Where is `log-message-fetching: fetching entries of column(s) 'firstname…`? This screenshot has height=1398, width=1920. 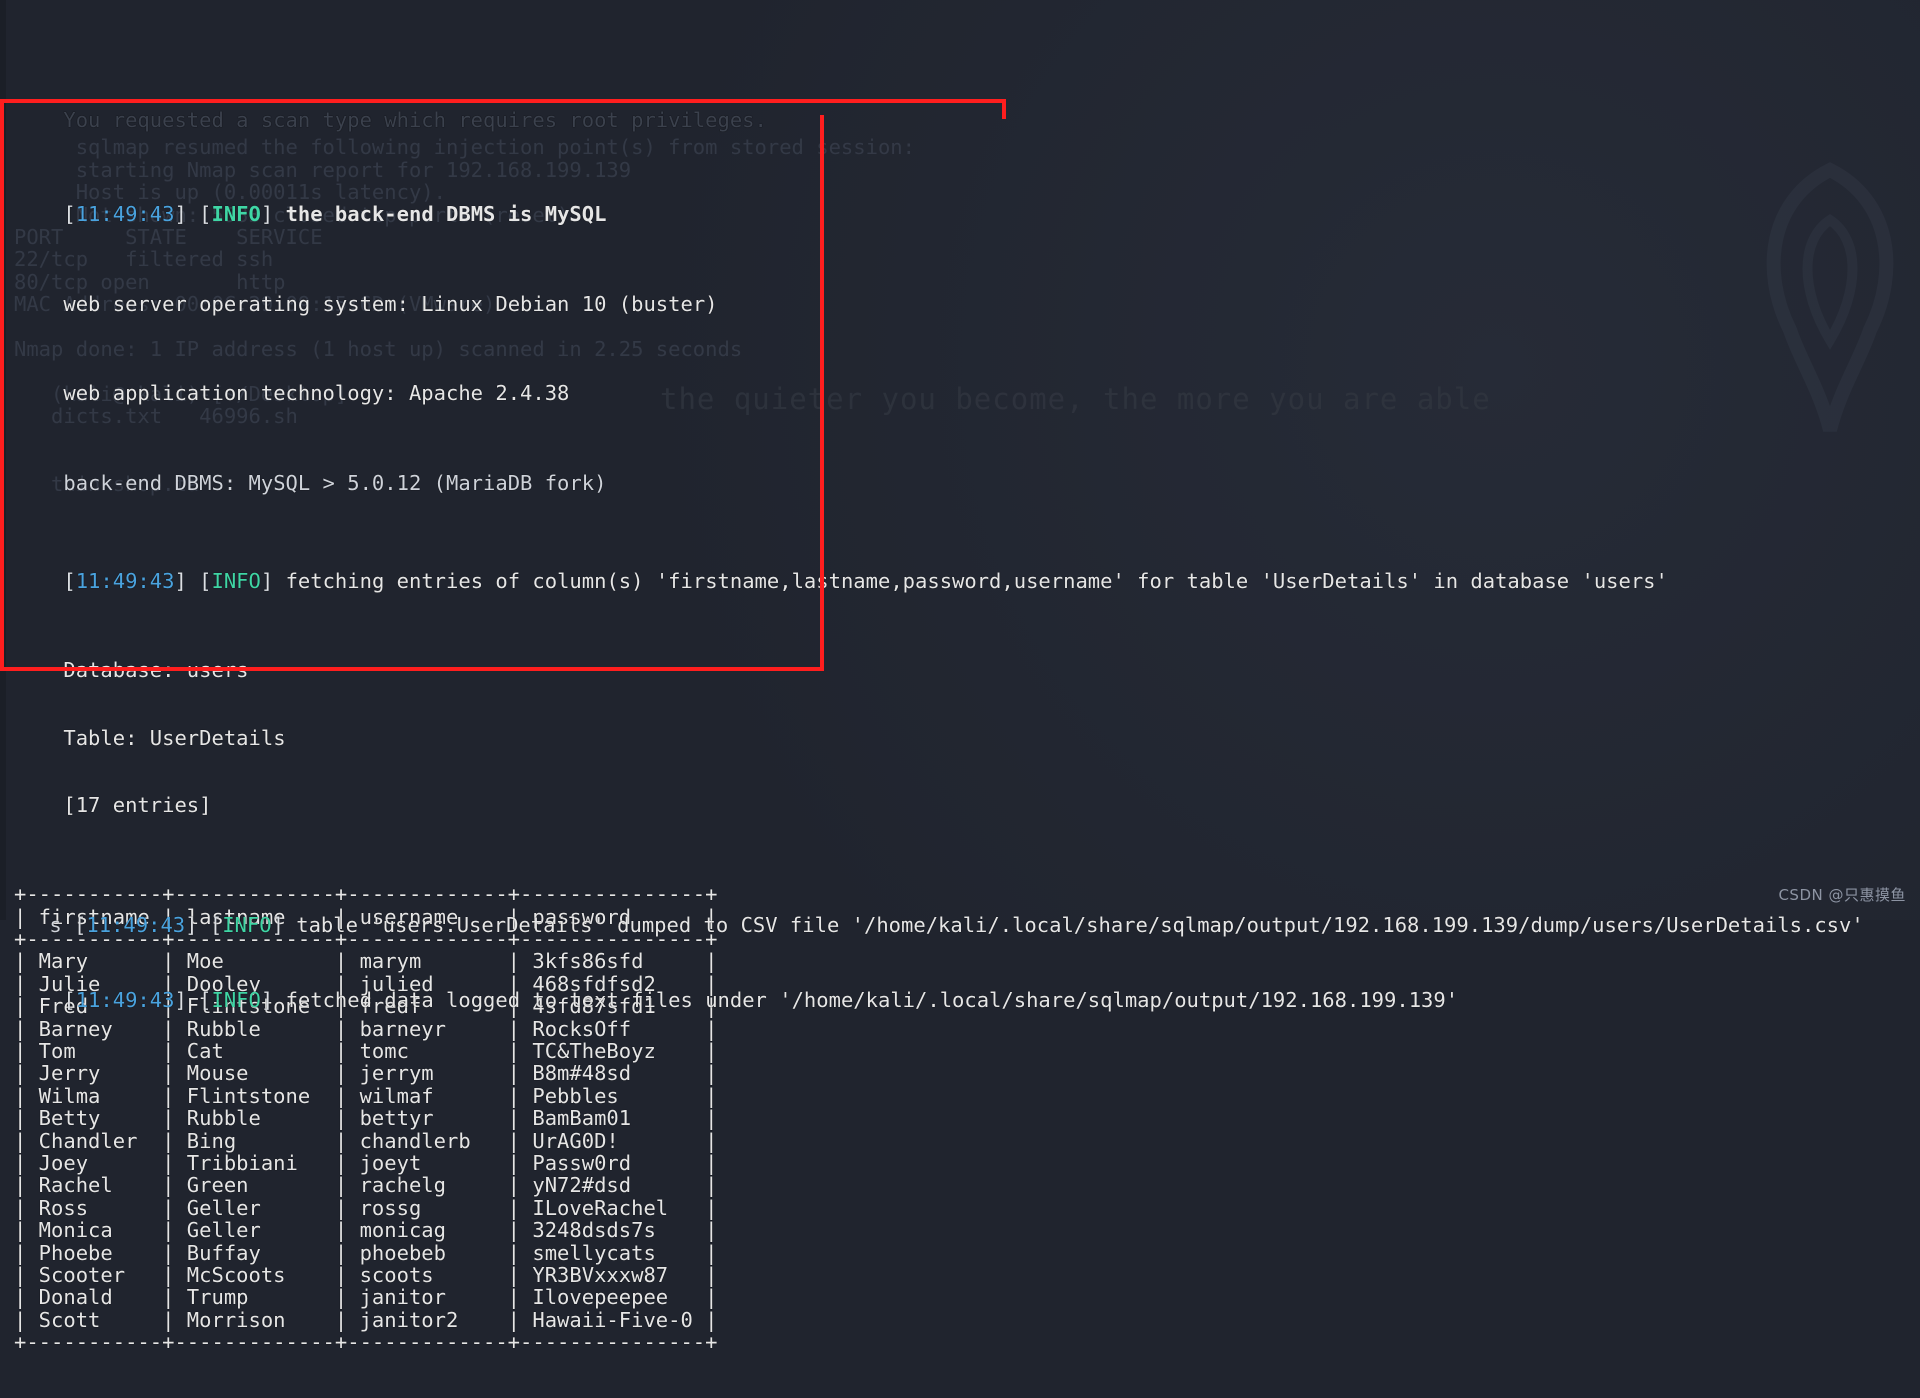 log-message-fetching: fetching entries of column(s) 'firstname… is located at coordinates (976, 580).